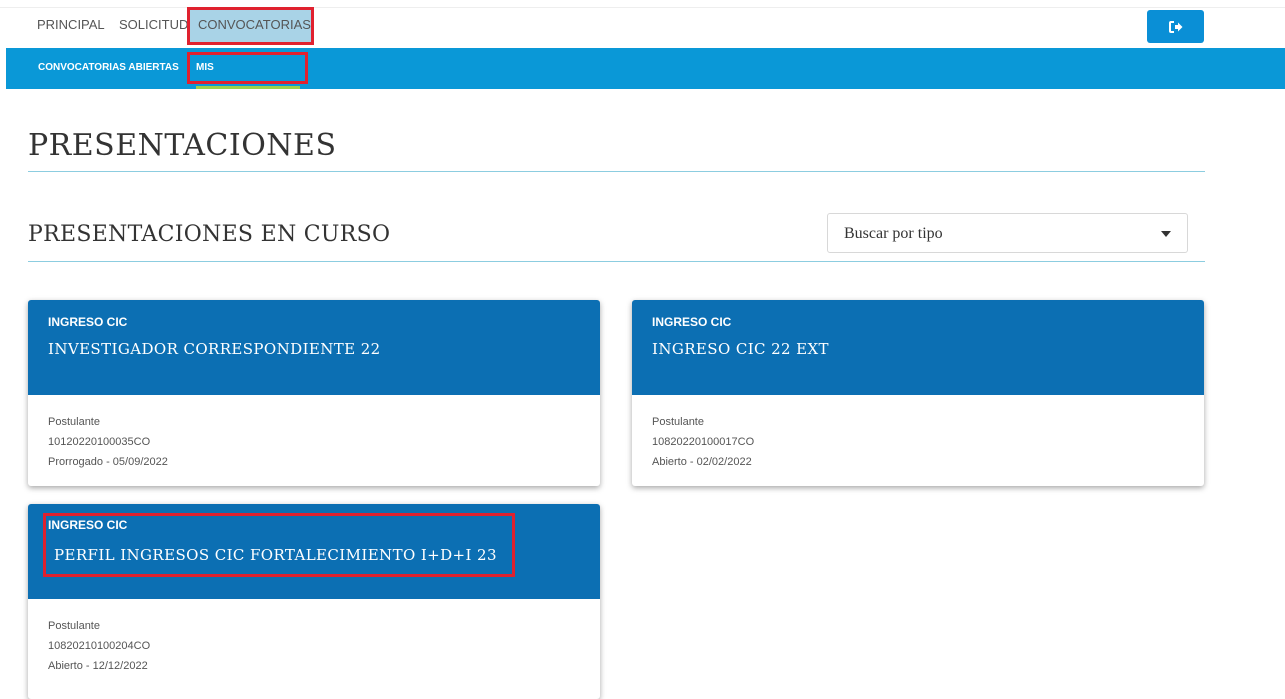  What do you see at coordinates (279, 545) in the screenshot?
I see `highlight-box` at bounding box center [279, 545].